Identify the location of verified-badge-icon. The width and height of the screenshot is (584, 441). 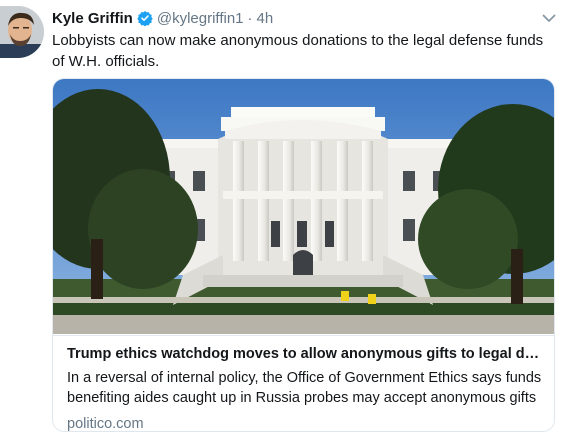
(145, 18).